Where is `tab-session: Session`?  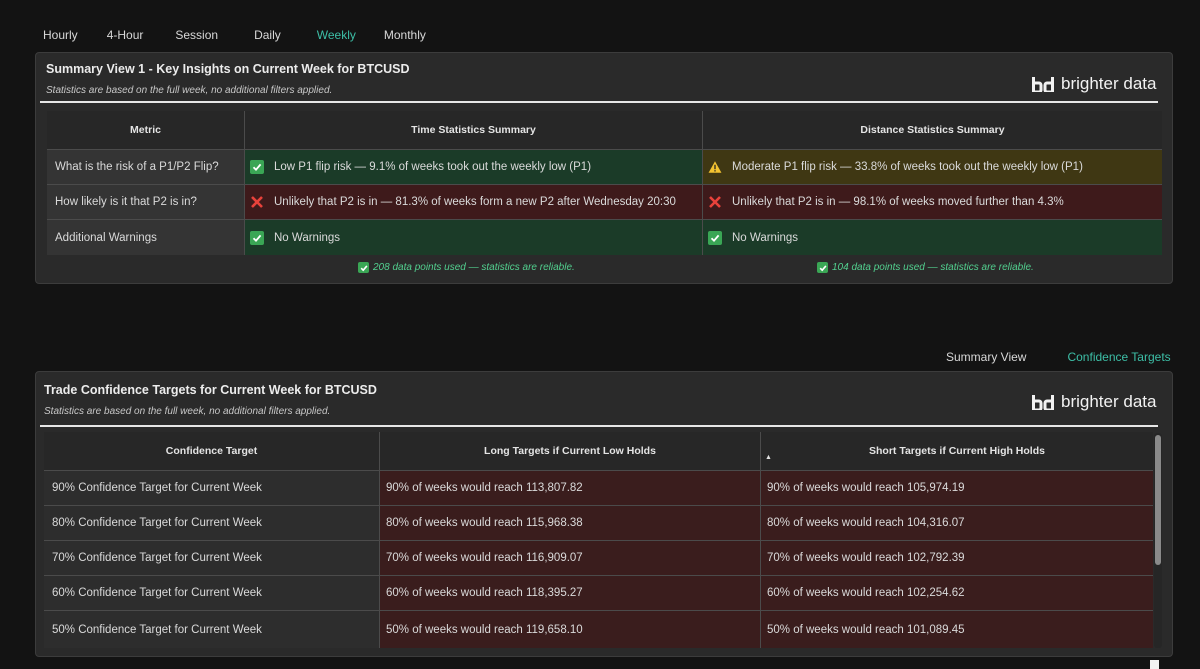
tab-session: Session is located at coordinates (196, 36).